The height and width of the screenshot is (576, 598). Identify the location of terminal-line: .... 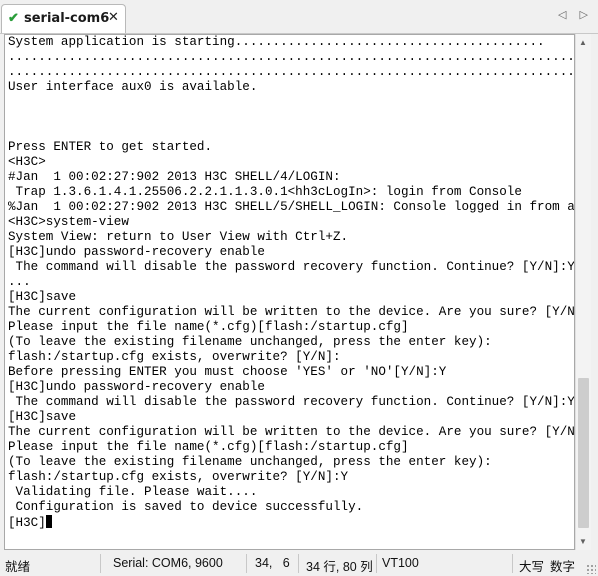
(19, 282).